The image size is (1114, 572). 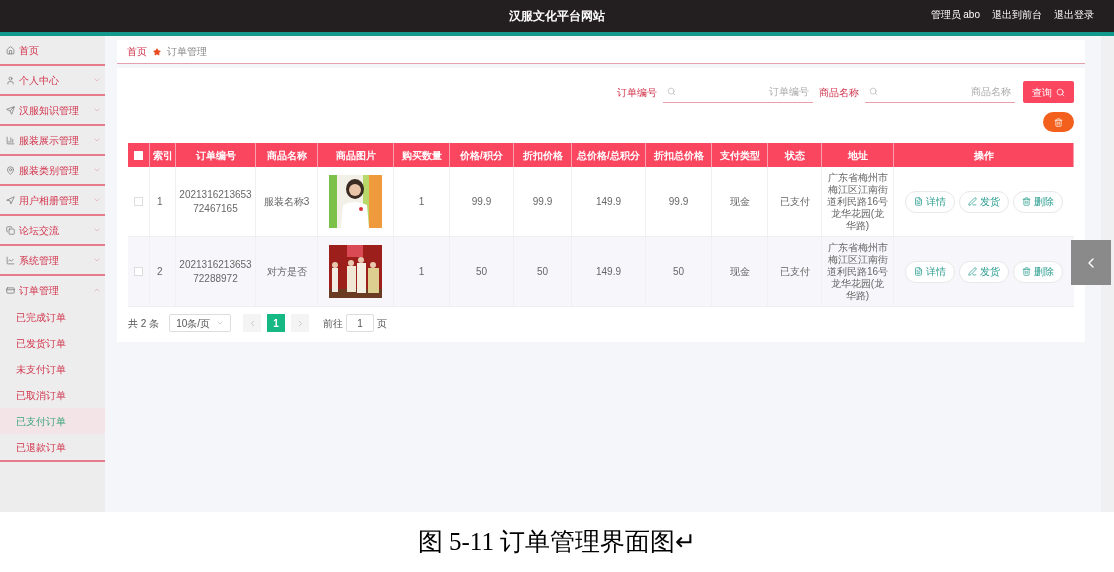 What do you see at coordinates (276, 323) in the screenshot?
I see `page-button: 1` at bounding box center [276, 323].